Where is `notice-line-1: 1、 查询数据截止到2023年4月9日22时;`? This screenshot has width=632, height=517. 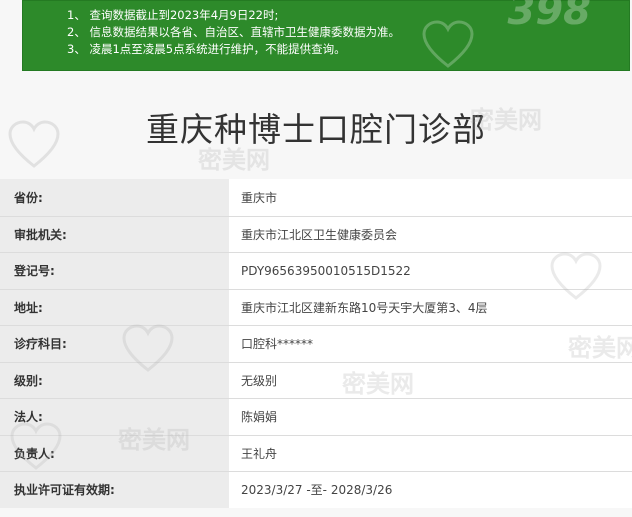 notice-line-1: 1、 查询数据截止到2023年4月9日22时; is located at coordinates (173, 15).